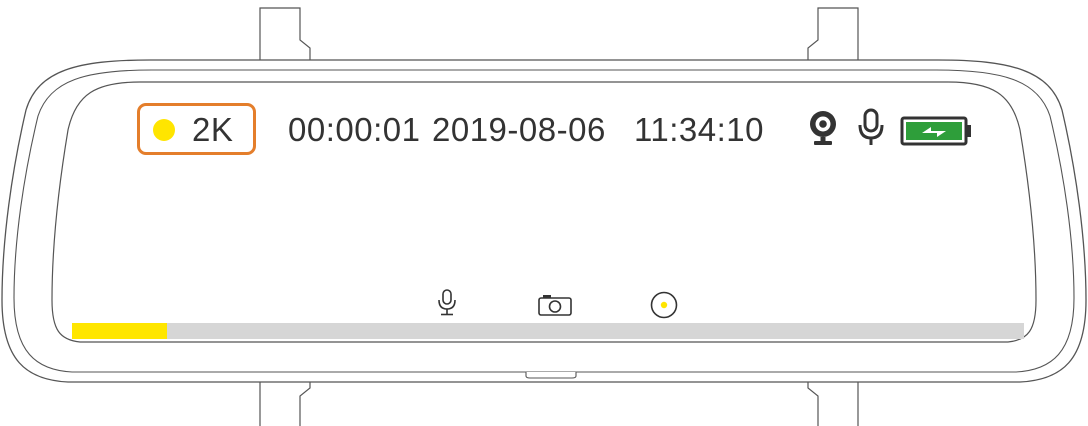 The image size is (1088, 426). What do you see at coordinates (285, 35) in the screenshot?
I see `top-left-bracket` at bounding box center [285, 35].